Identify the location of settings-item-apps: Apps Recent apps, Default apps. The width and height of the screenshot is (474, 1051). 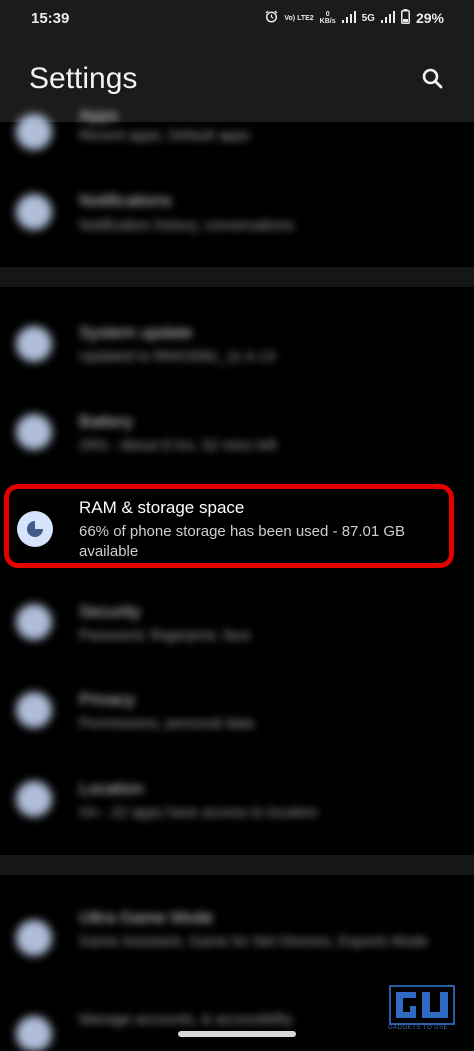
(237, 144).